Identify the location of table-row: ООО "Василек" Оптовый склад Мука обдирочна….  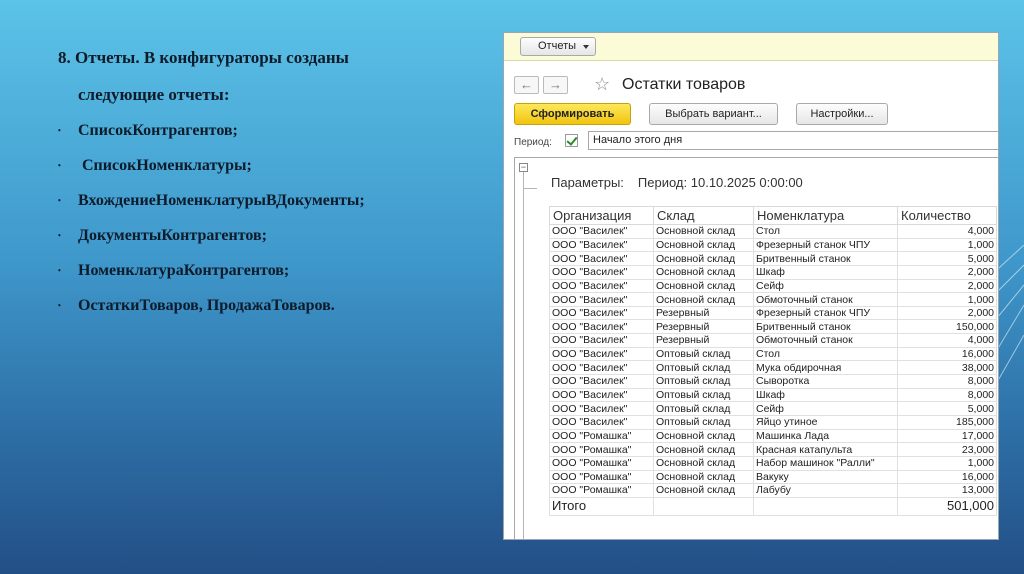
(773, 368).